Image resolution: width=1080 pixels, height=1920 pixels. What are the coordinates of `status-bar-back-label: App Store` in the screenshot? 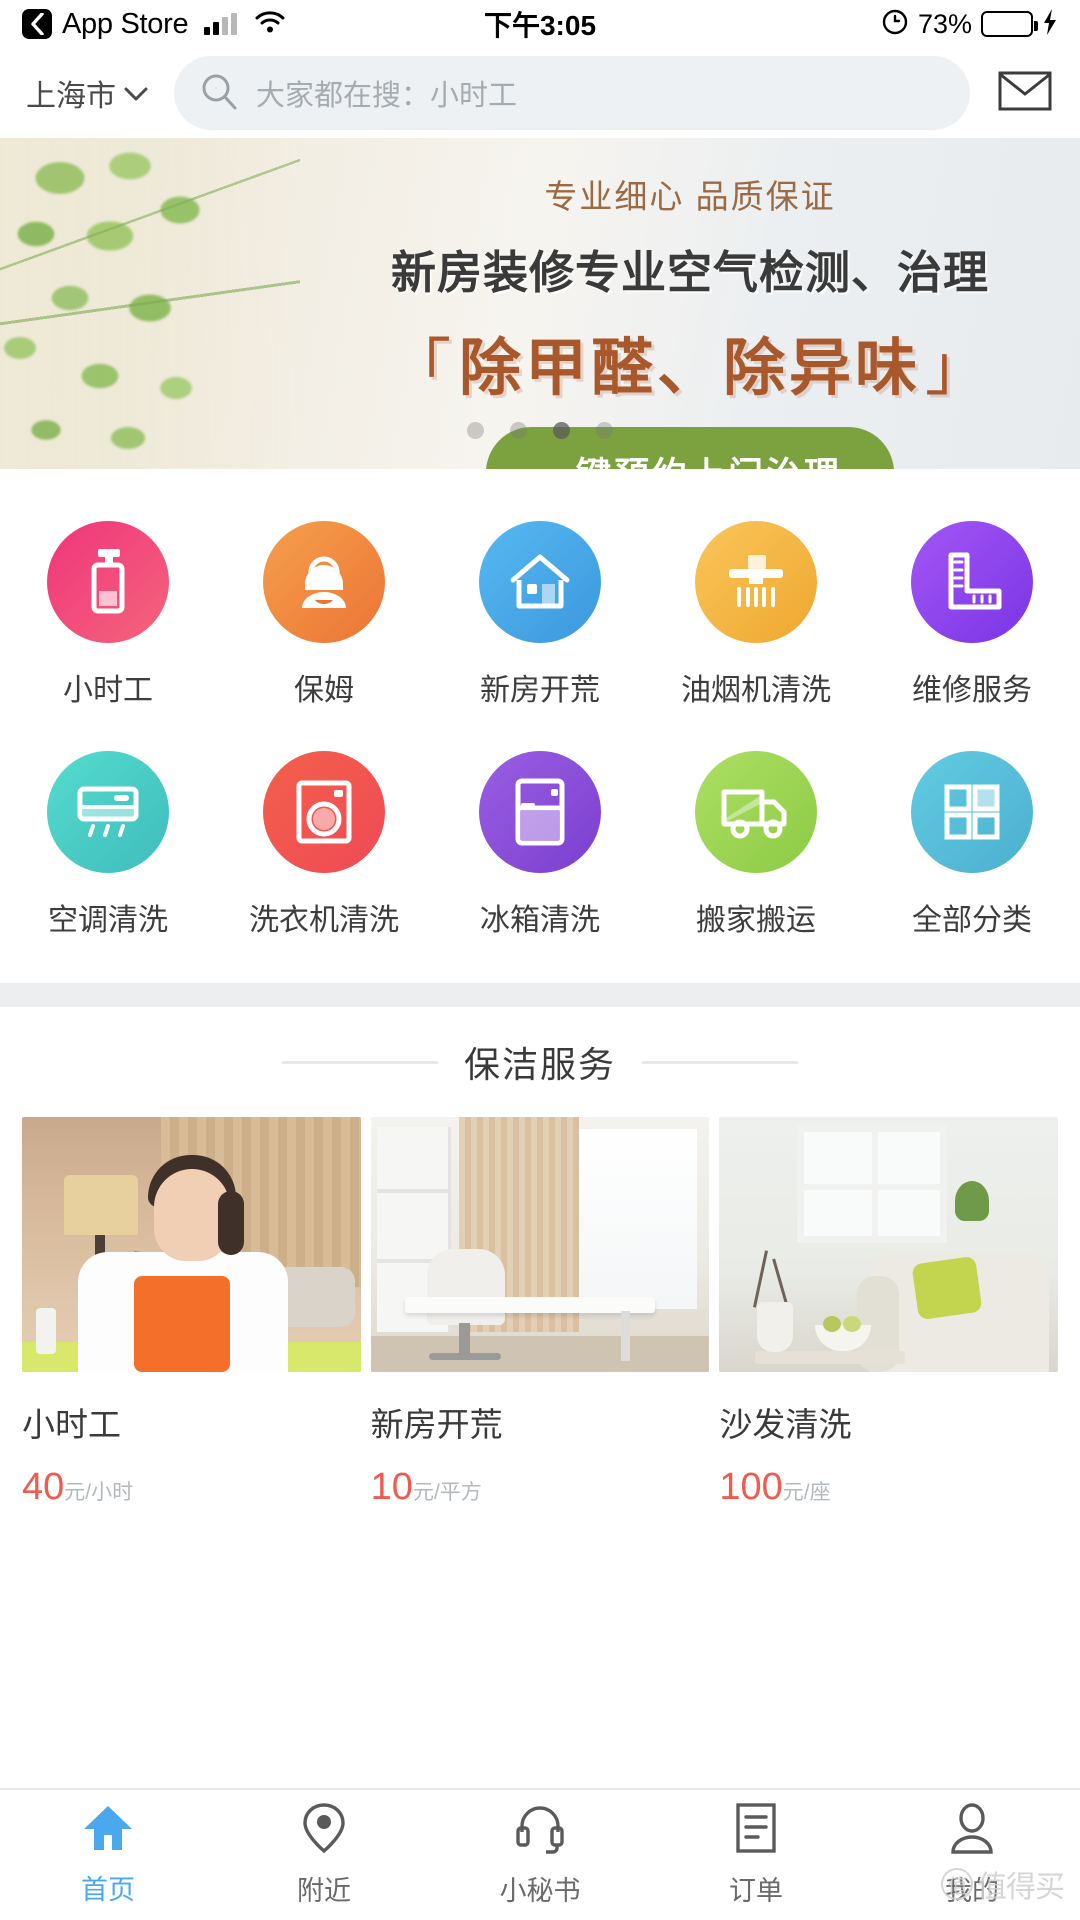 It's located at (125, 24).